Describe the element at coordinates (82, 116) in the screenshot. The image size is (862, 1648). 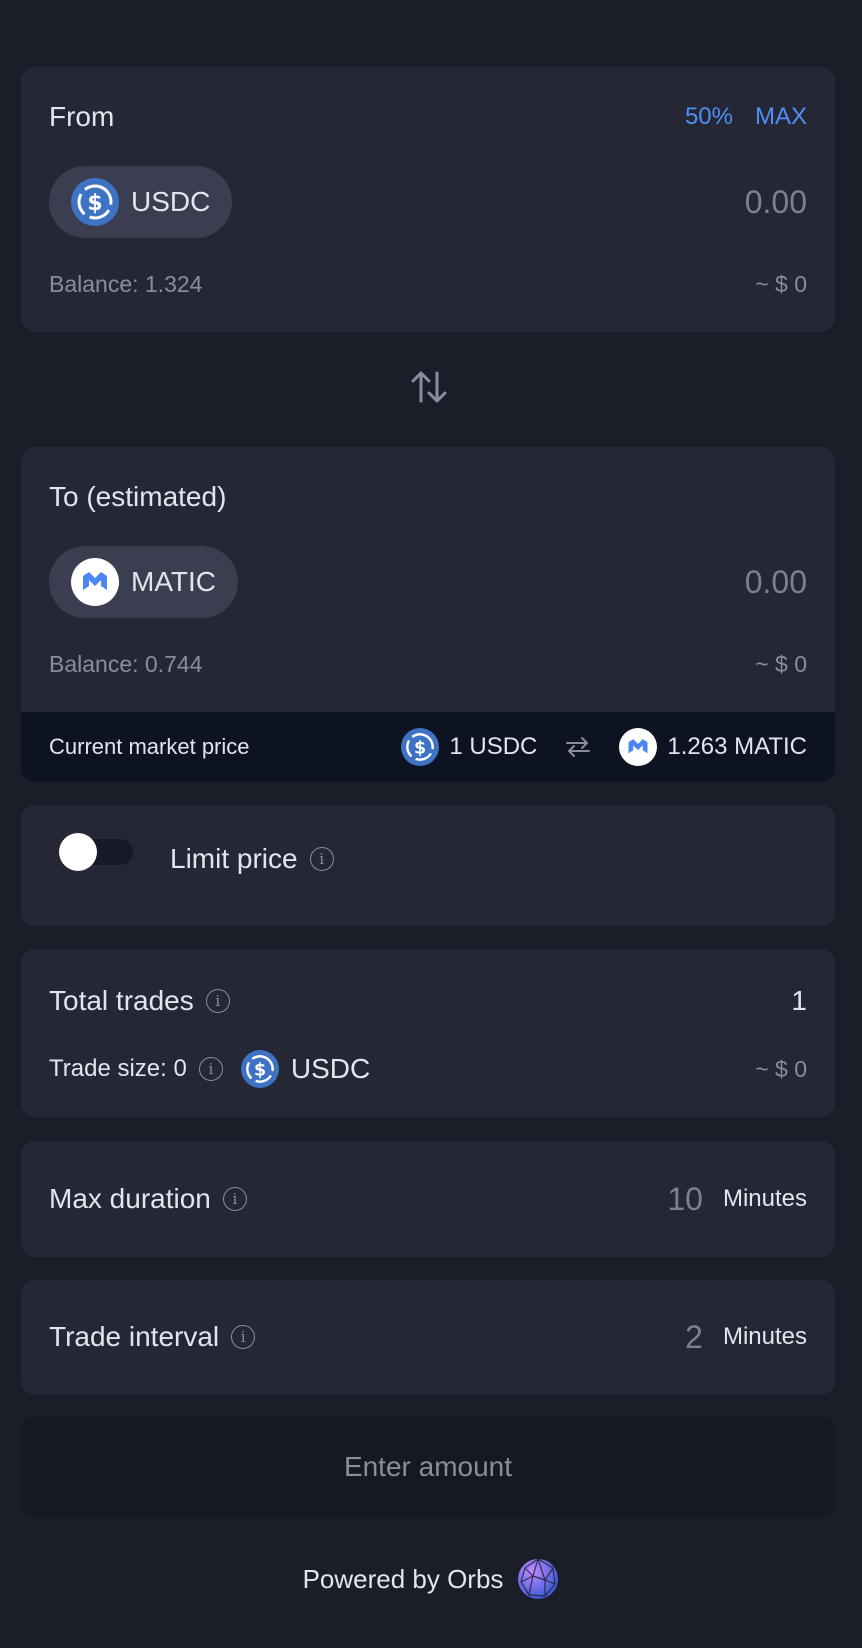
I see `from-label: From` at that location.